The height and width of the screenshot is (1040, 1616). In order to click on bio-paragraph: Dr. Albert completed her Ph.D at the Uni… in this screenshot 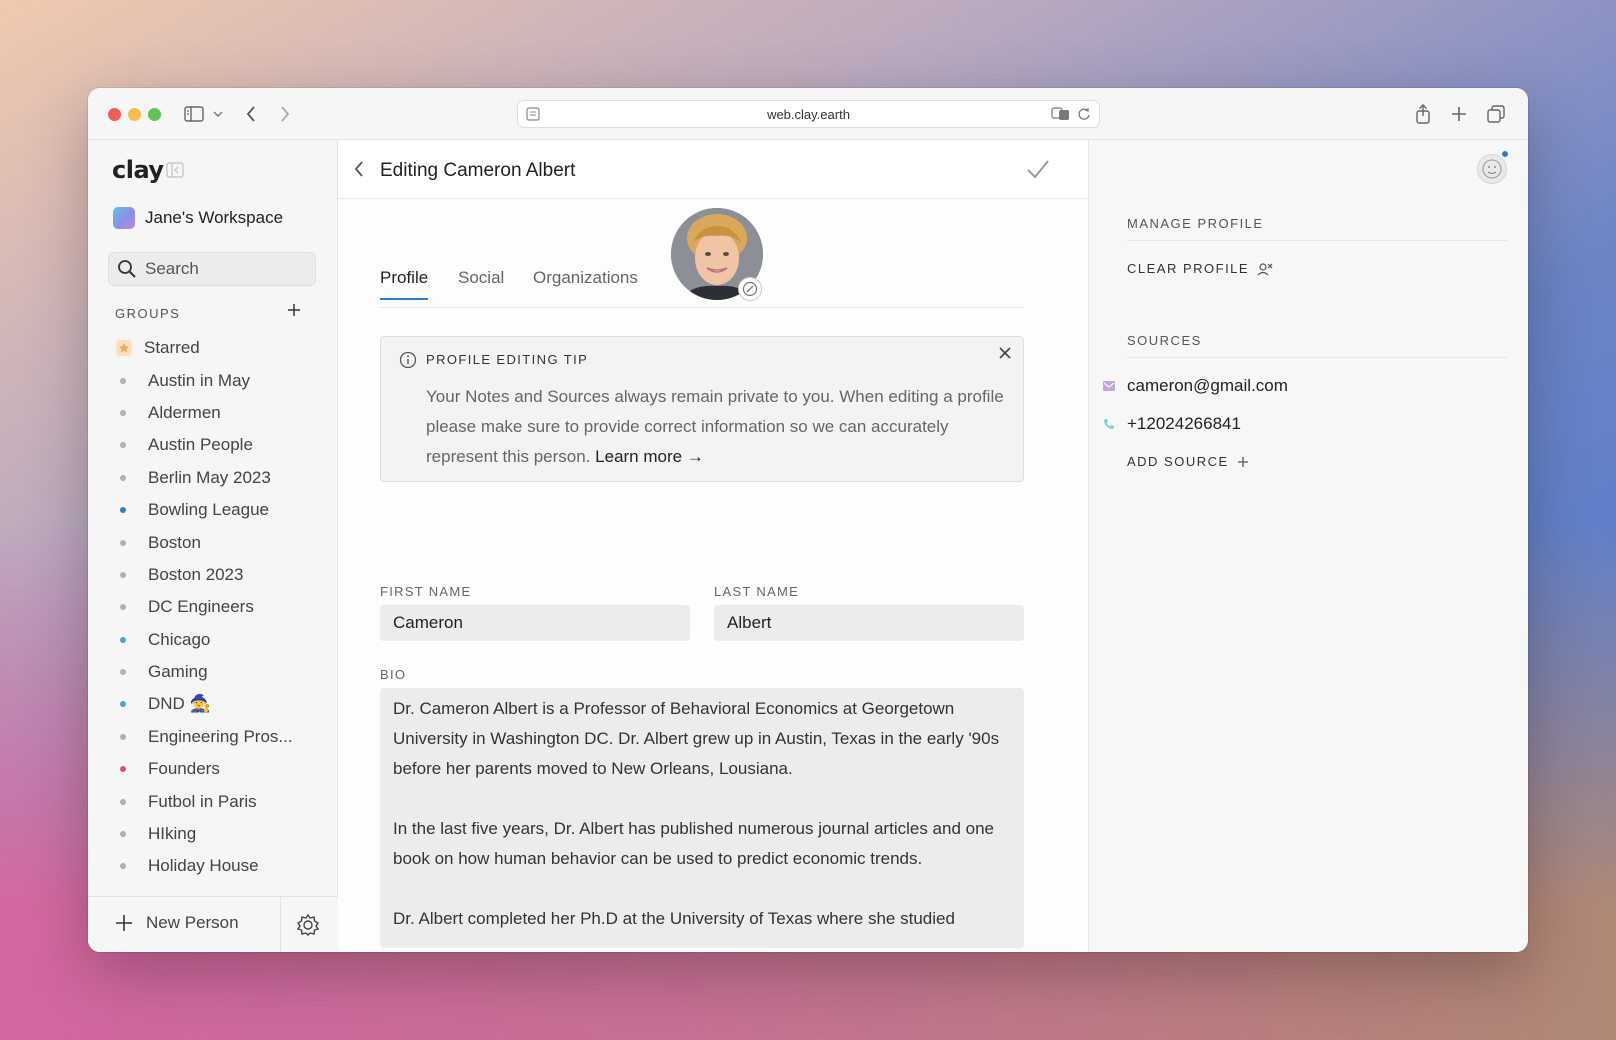, I will do `click(674, 918)`.